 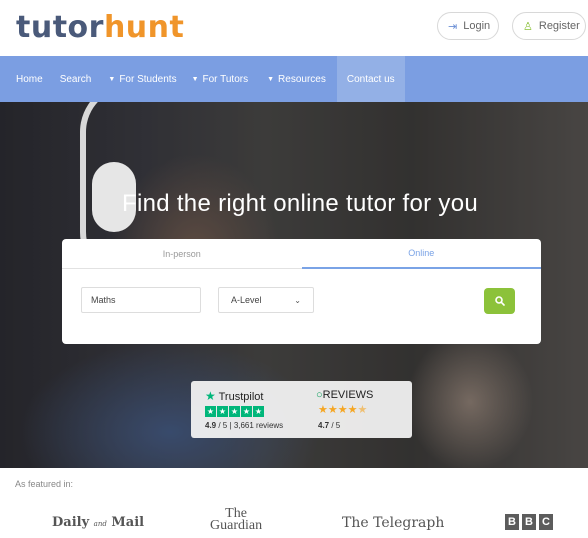 I want to click on nav-item-for-tutors: ▼ For Tutors, so click(x=220, y=79).